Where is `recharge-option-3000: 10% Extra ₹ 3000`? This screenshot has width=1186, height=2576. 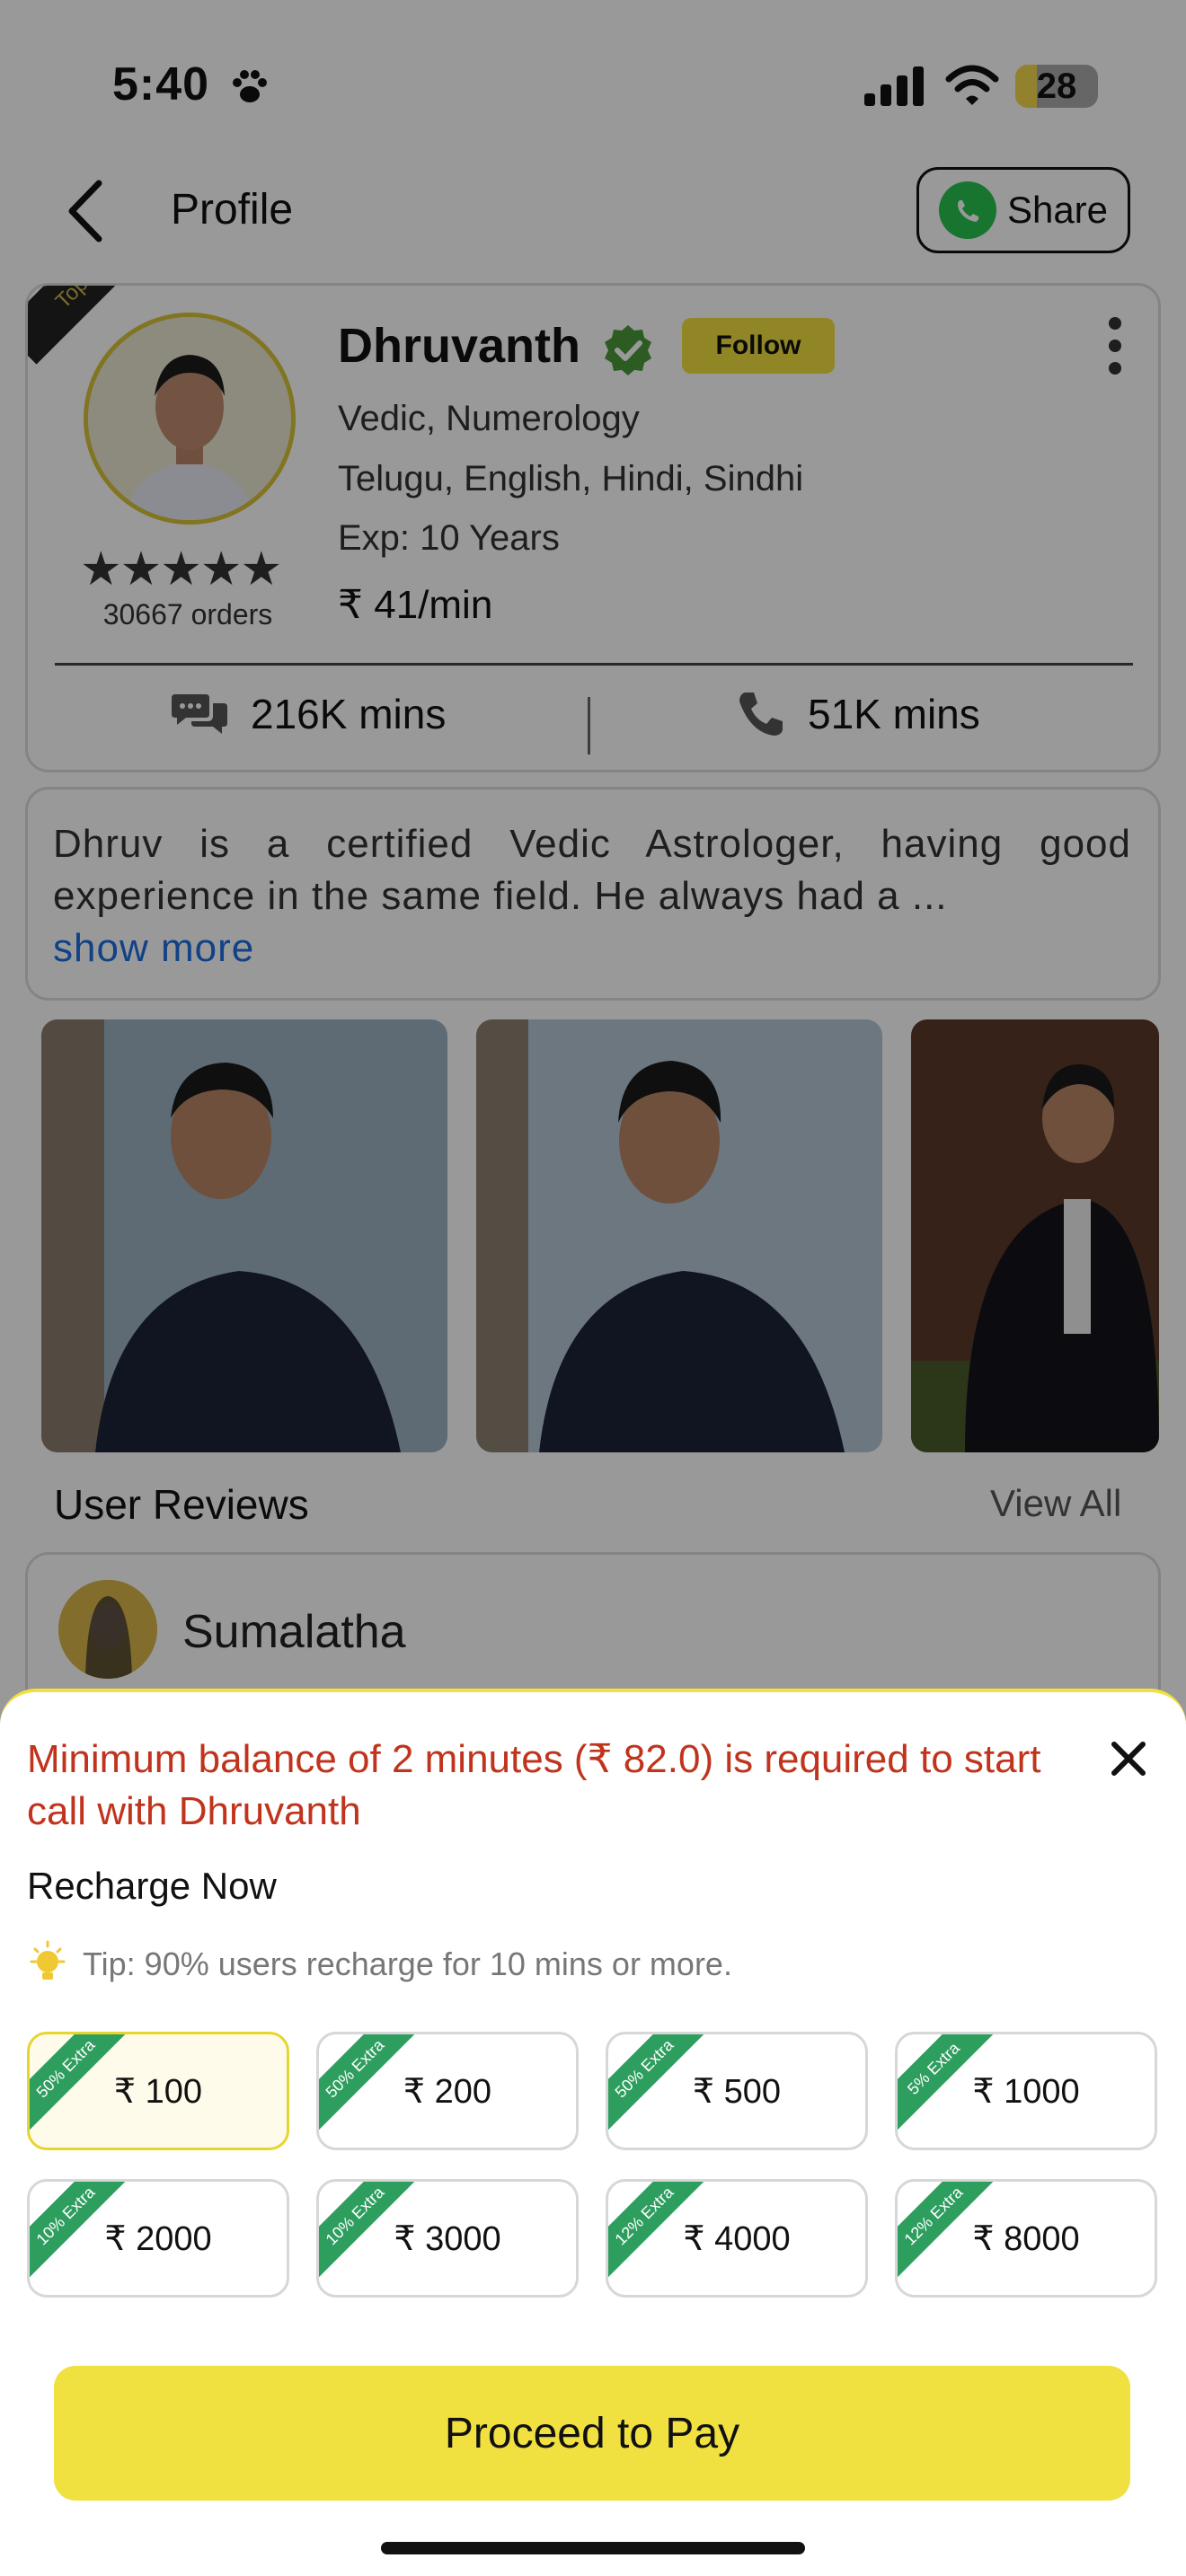 recharge-option-3000: 10% Extra ₹ 3000 is located at coordinates (447, 2238).